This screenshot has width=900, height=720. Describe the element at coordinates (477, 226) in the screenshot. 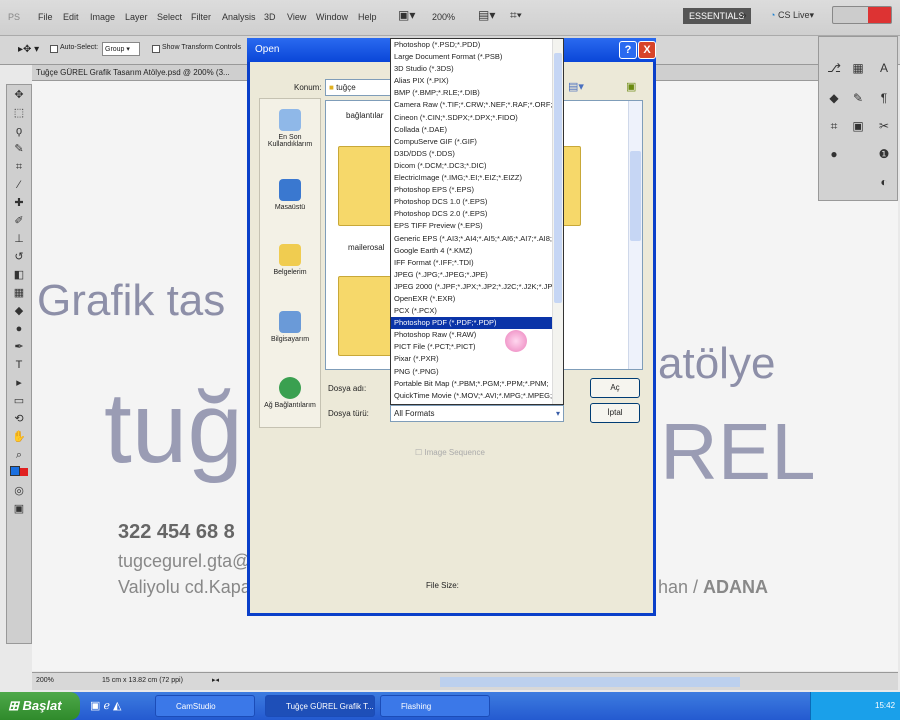

I see `format-option: EPS TIFF Preview (*.EPS)` at that location.